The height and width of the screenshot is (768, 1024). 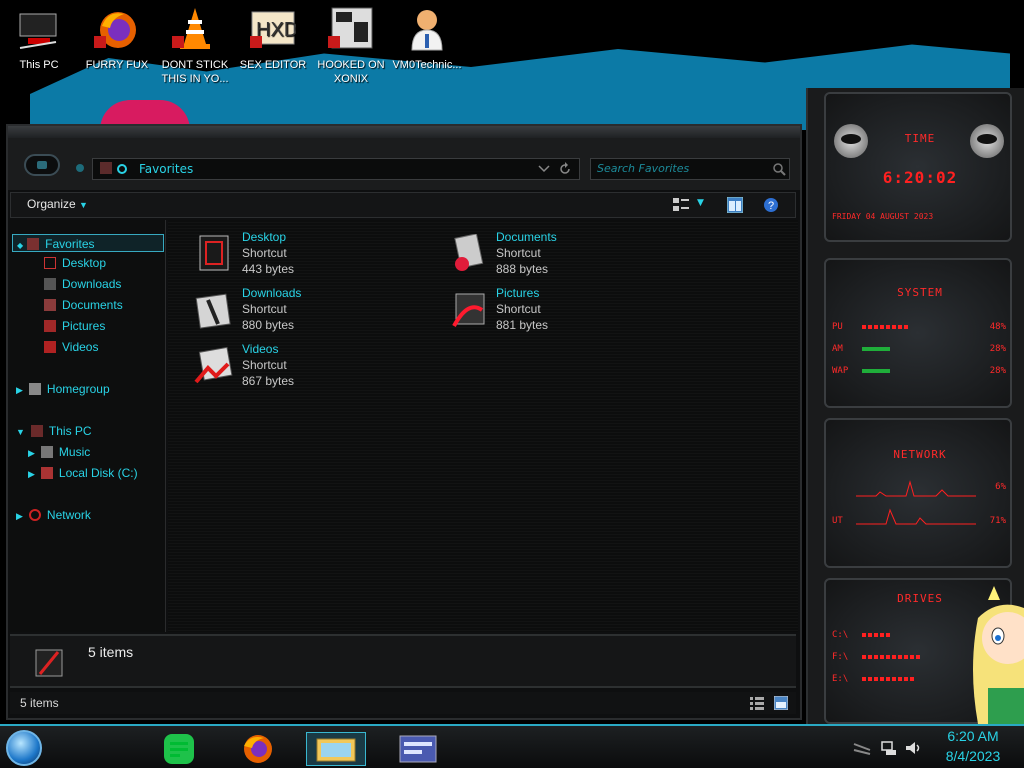 I want to click on gadget-title: SYSTEM, so click(x=920, y=292).